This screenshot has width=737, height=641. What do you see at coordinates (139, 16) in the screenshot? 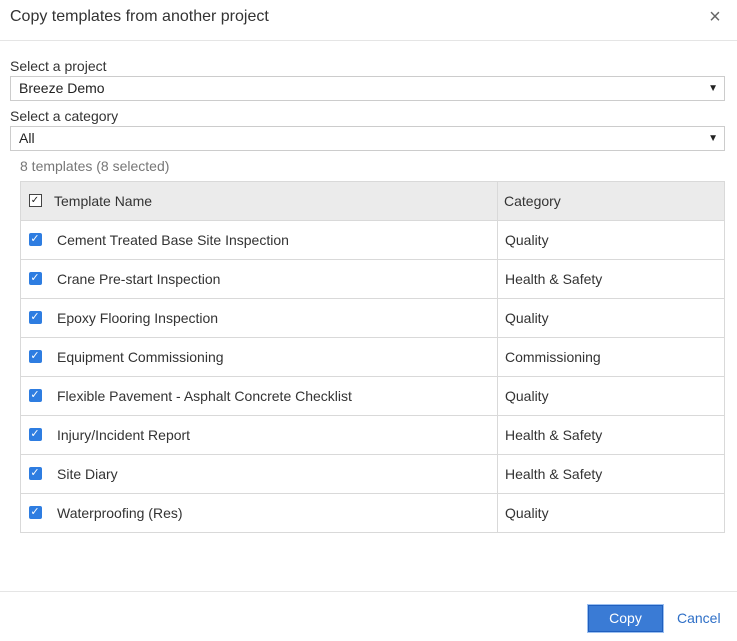
I see `dialog-title: Copy templates from another project` at bounding box center [139, 16].